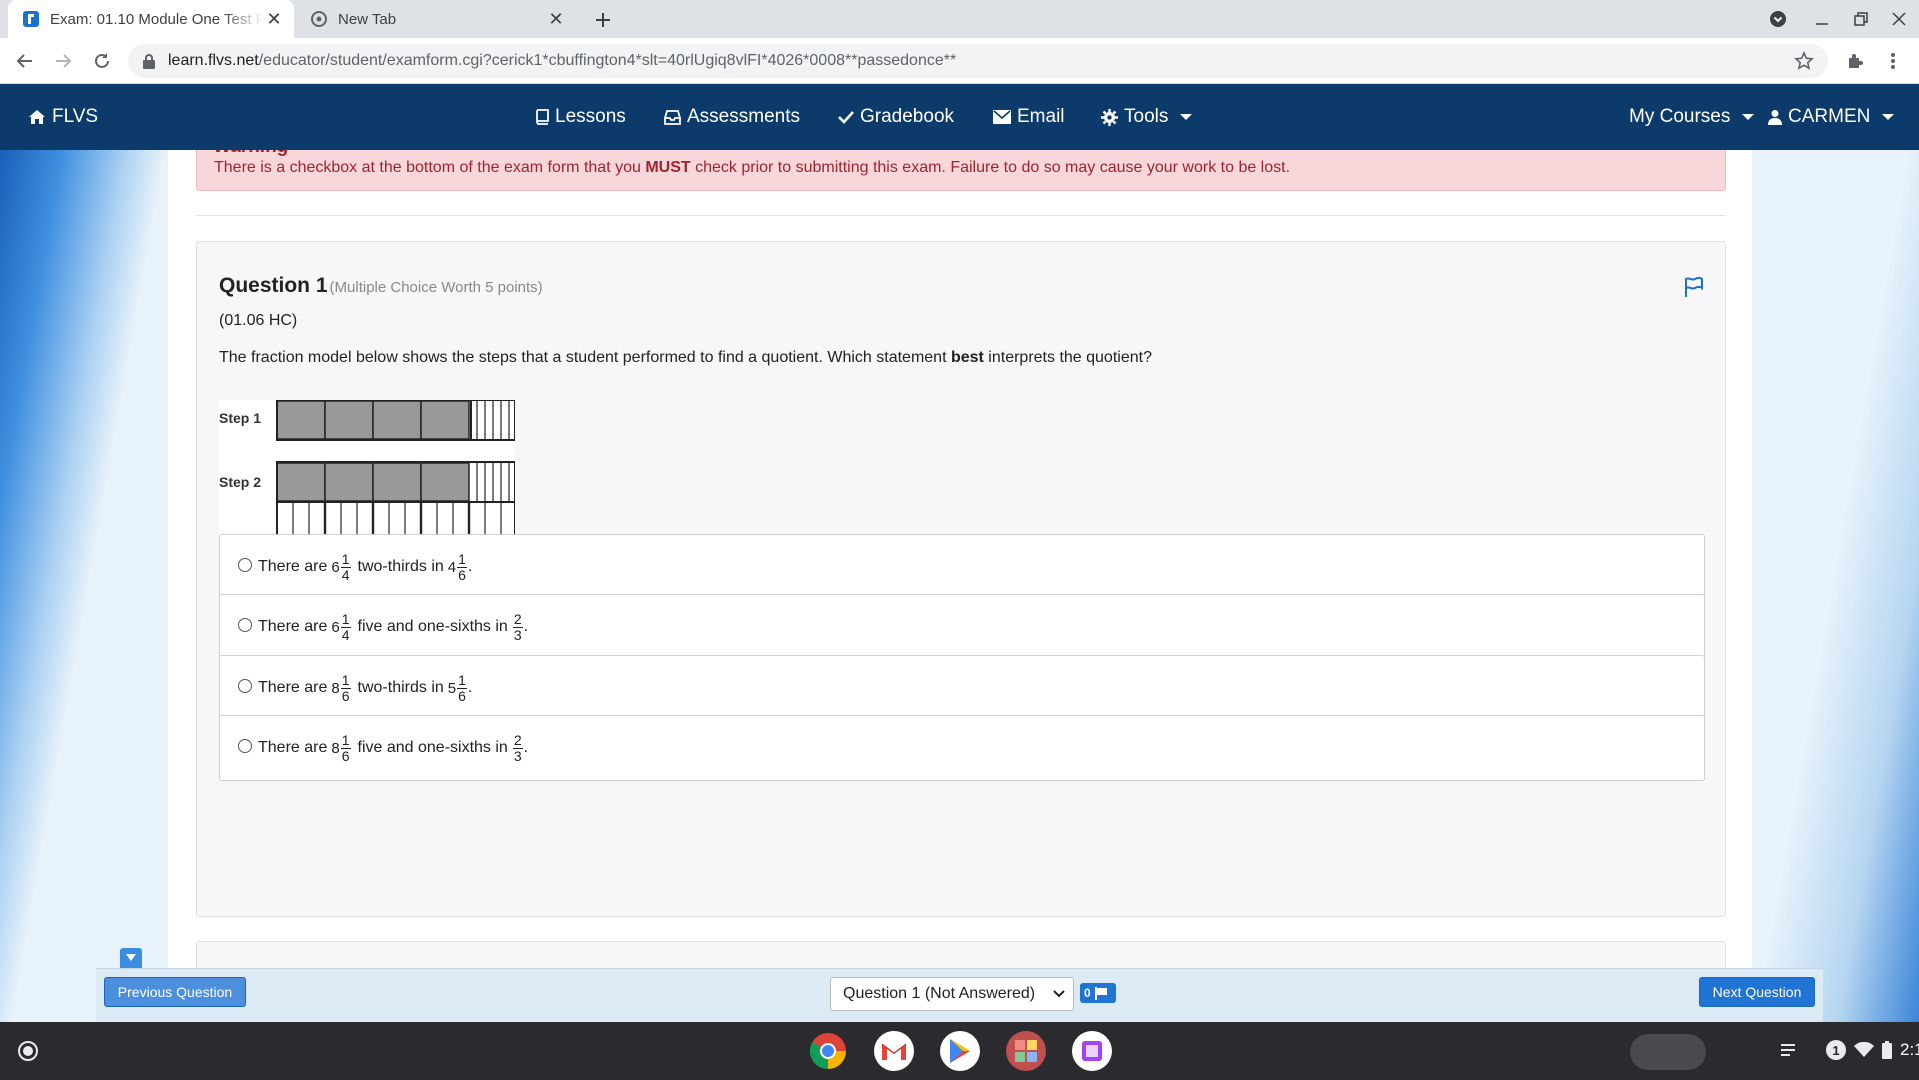 Image resolution: width=1919 pixels, height=1080 pixels. What do you see at coordinates (580, 117) in the screenshot?
I see `nav-lessons: Lessons` at bounding box center [580, 117].